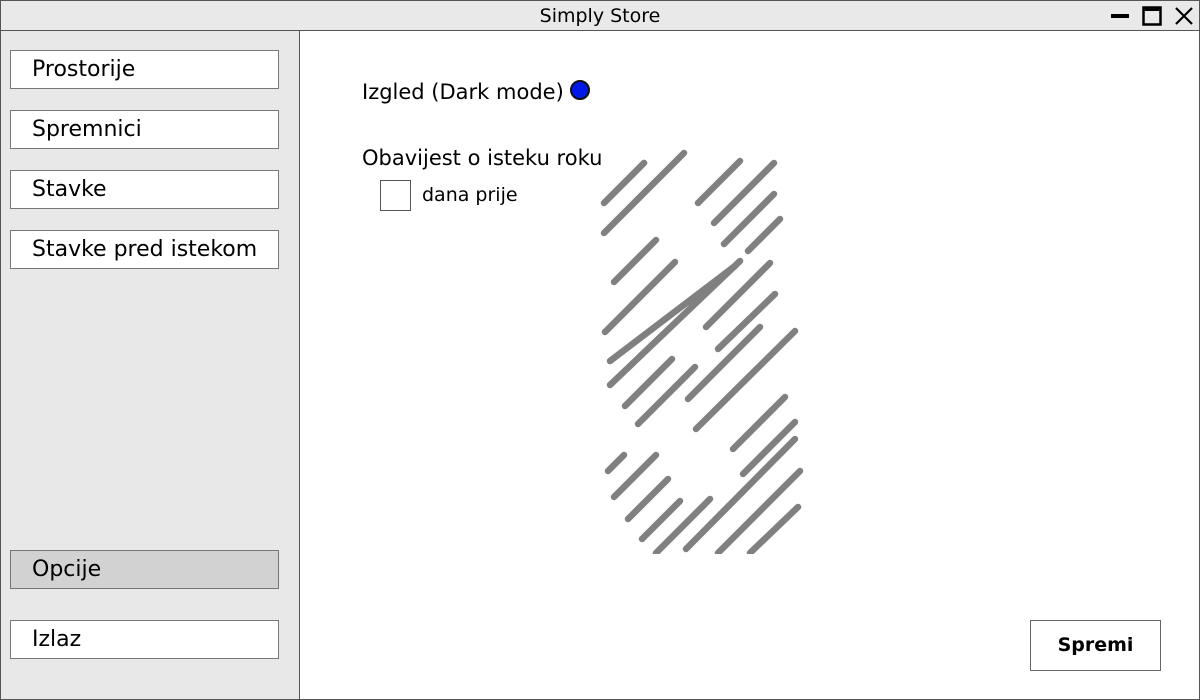 This screenshot has width=1200, height=700. I want to click on dark-mode-label: Izgled (Dark mode), so click(463, 92).